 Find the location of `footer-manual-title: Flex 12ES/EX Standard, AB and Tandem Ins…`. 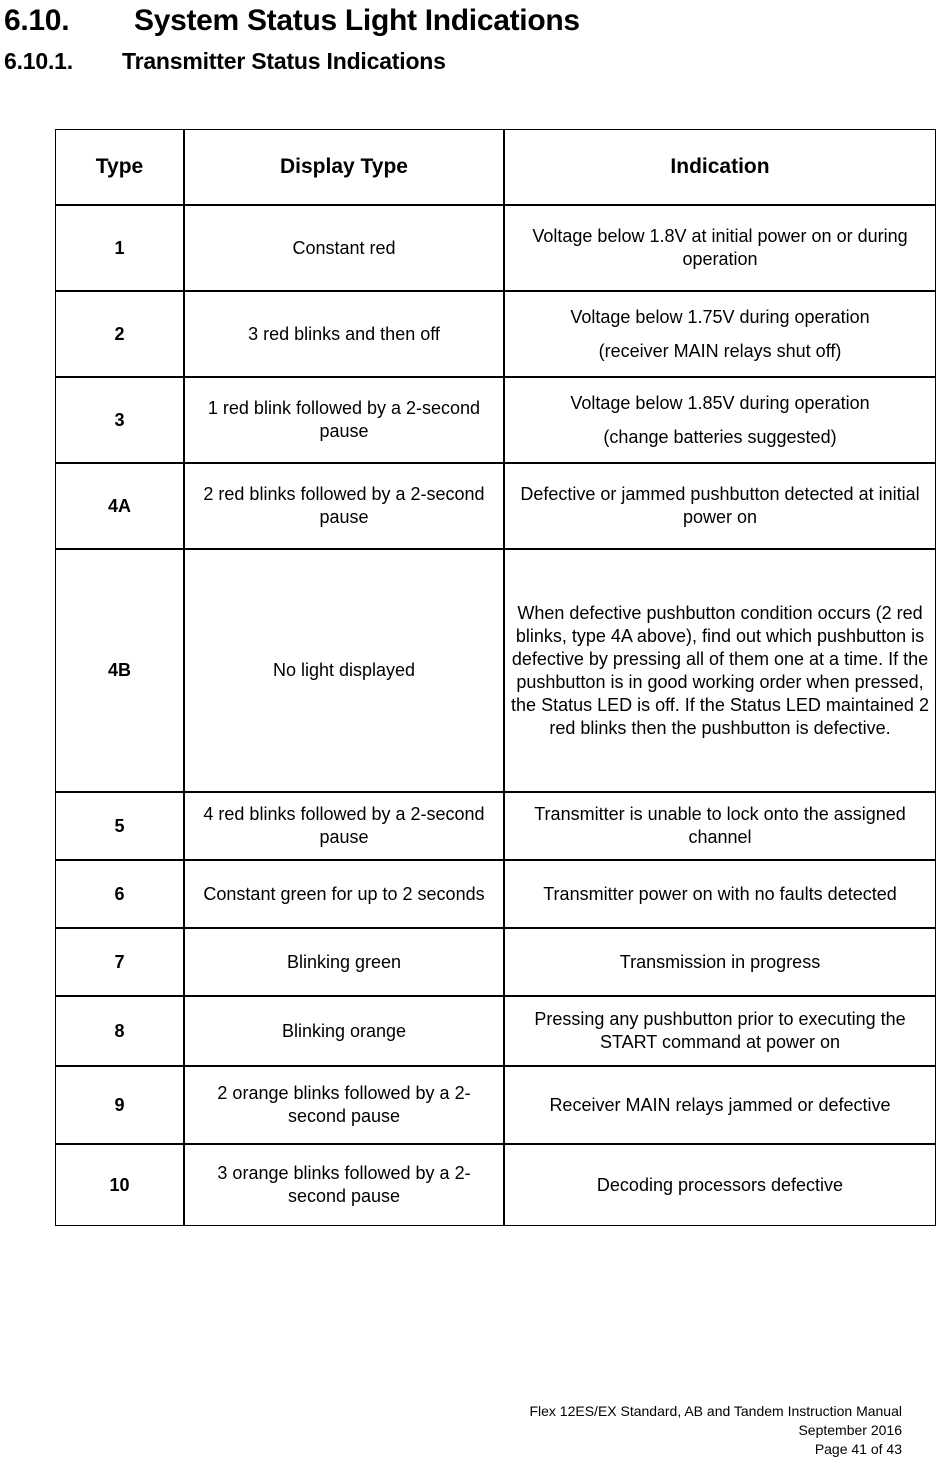

footer-manual-title: Flex 12ES/EX Standard, AB and Tandem Ins… is located at coordinates (715, 1411).